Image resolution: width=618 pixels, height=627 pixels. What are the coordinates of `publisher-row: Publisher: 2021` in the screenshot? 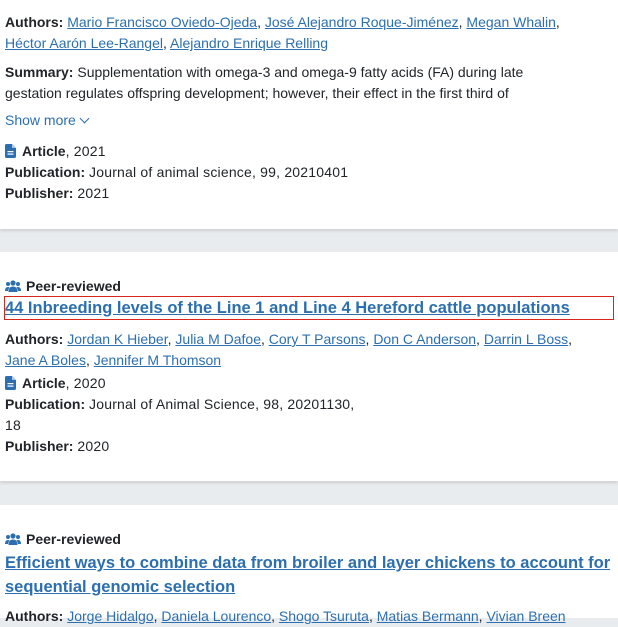 It's located at (306, 193).